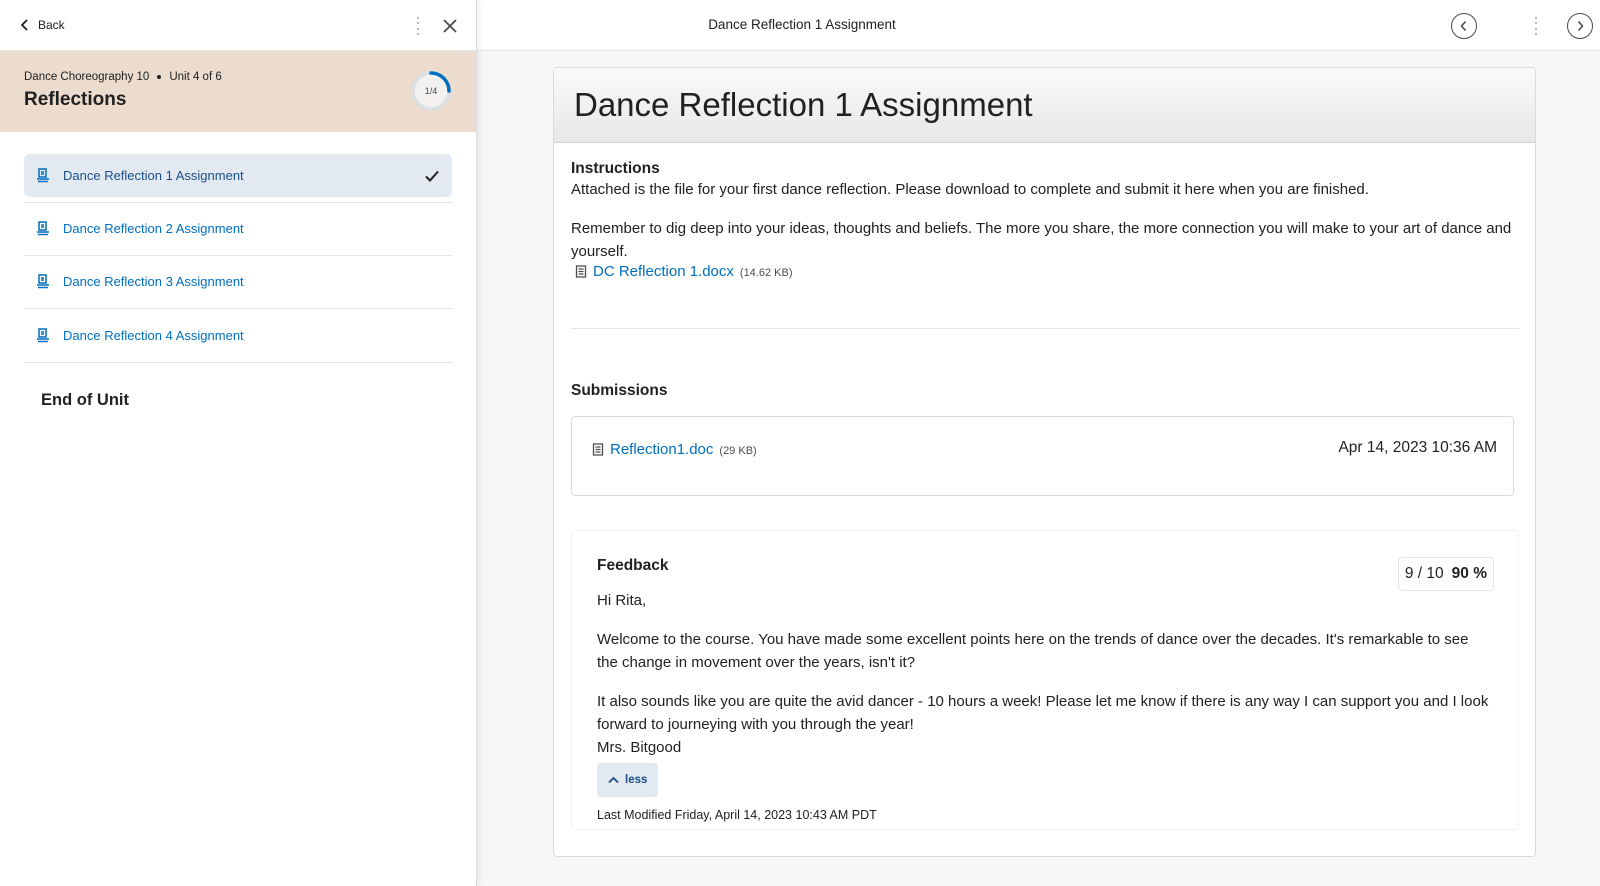  Describe the element at coordinates (1417, 447) in the screenshot. I see `submission-date: Apr 14, 2023 10:36 AM` at that location.